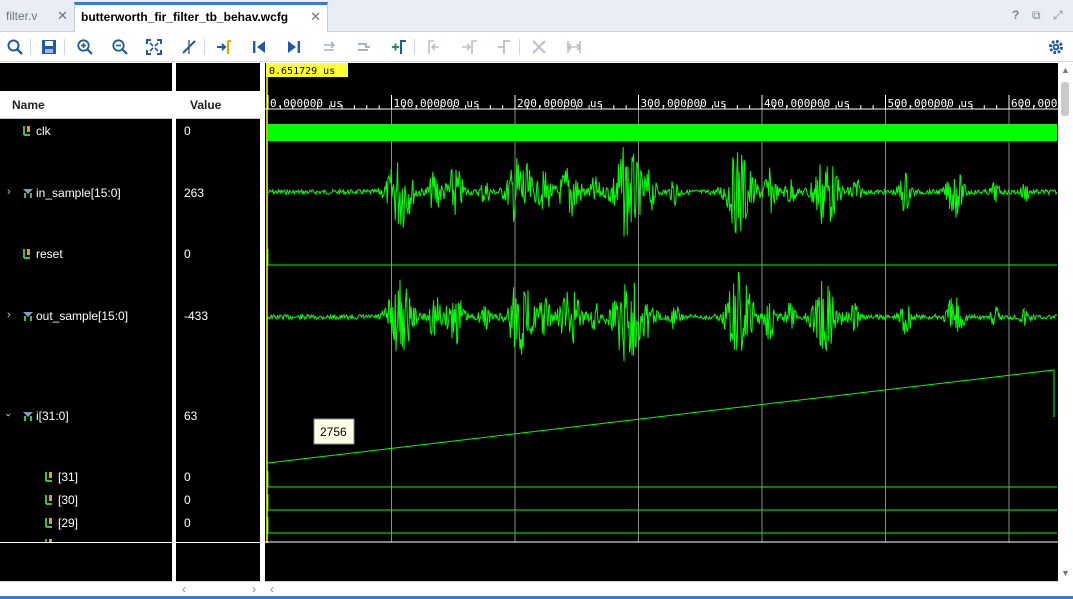 This screenshot has height=599, width=1073. Describe the element at coordinates (78, 193) in the screenshot. I see `signal-name: in_sample[15:0]` at that location.